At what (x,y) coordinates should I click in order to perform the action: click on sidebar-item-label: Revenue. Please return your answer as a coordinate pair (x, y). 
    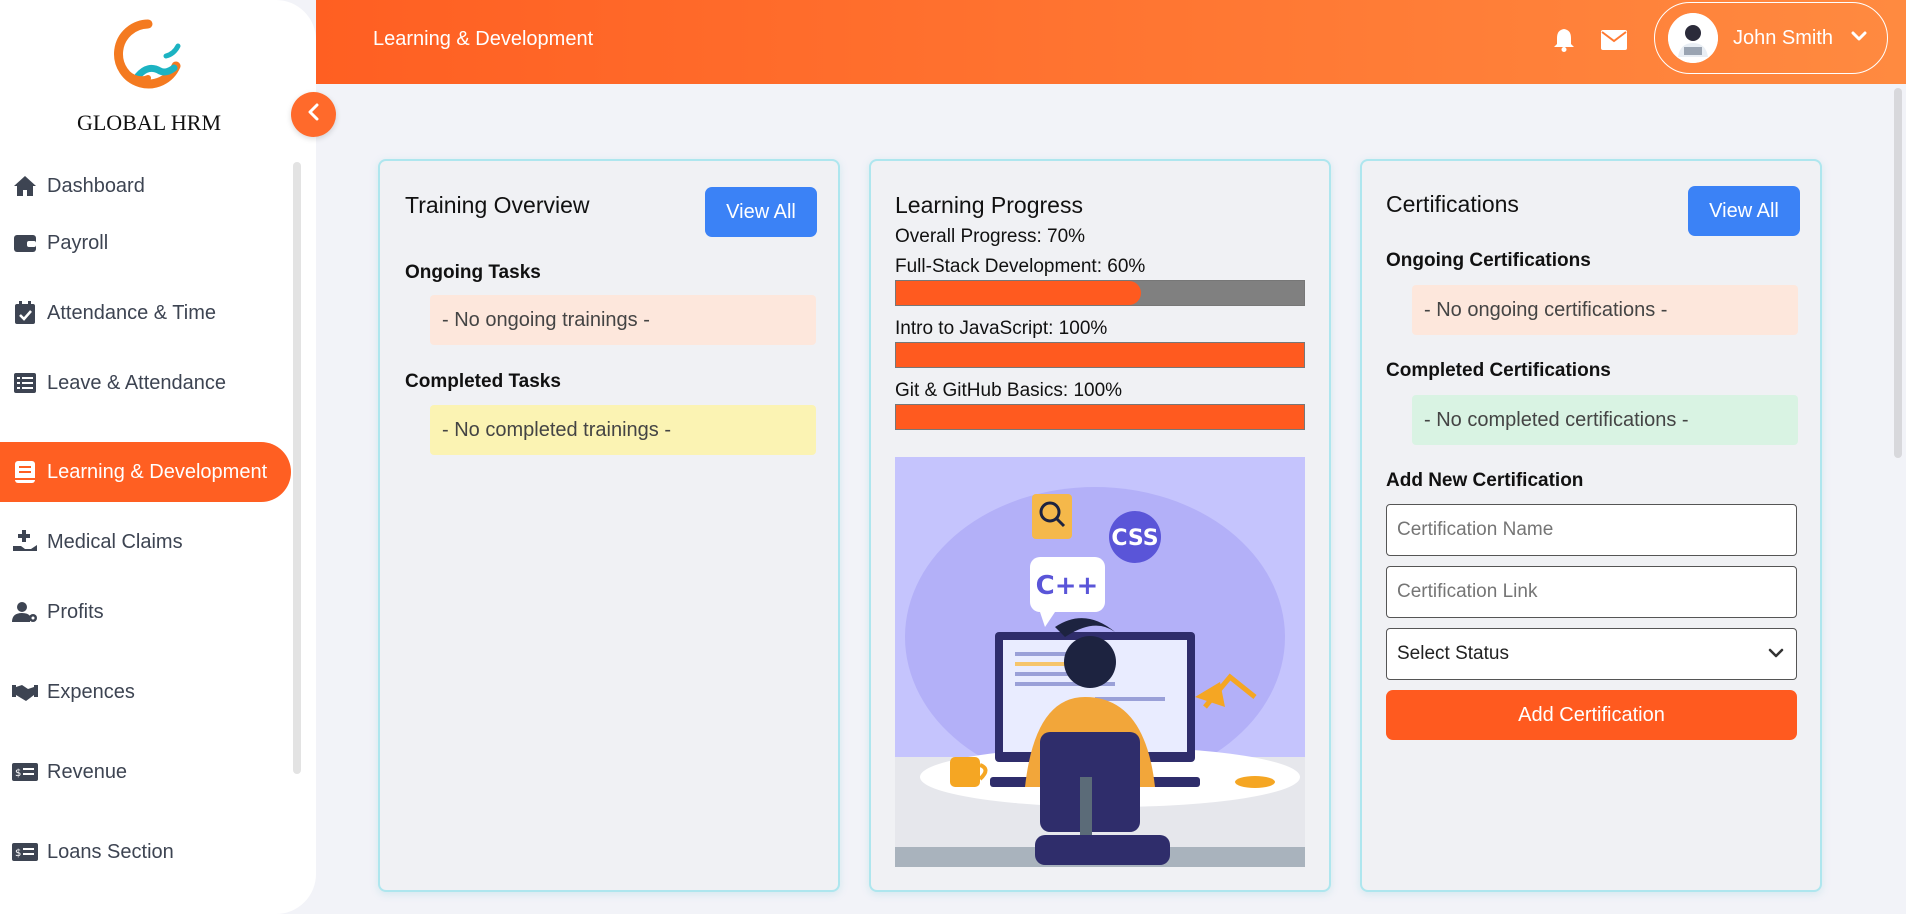
    Looking at the image, I should click on (87, 771).